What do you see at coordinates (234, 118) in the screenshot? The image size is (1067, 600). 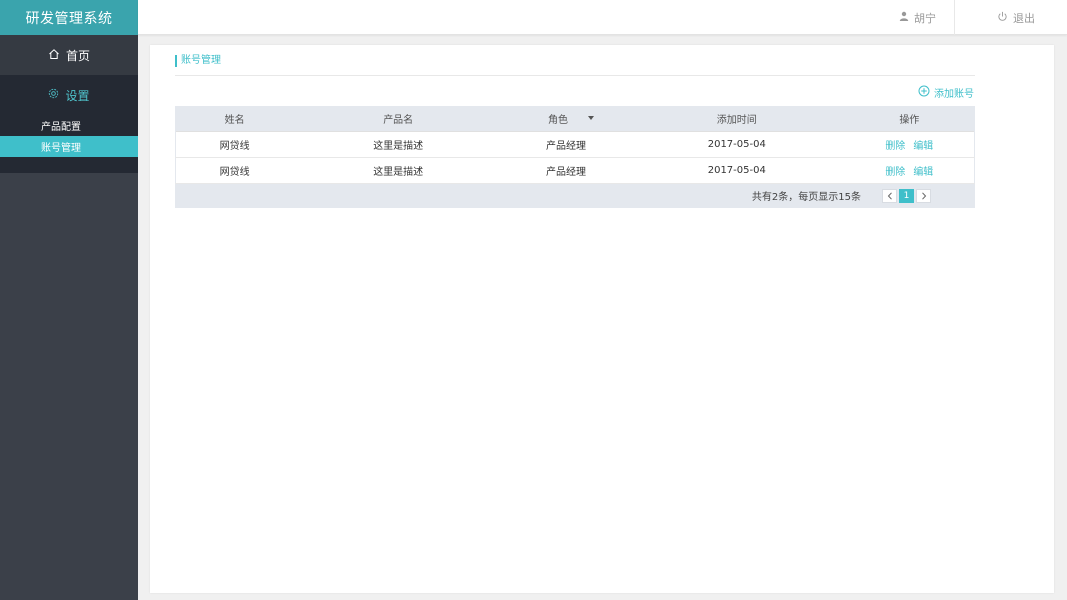 I see `column-header-name: 姓名` at bounding box center [234, 118].